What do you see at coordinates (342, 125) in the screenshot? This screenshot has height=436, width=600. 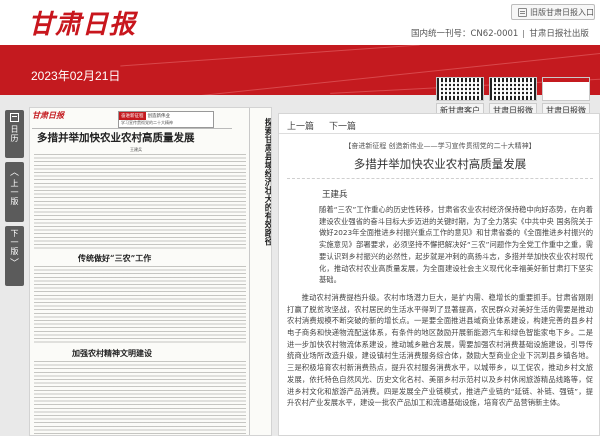 I see `next-article-link: 下一篇` at bounding box center [342, 125].